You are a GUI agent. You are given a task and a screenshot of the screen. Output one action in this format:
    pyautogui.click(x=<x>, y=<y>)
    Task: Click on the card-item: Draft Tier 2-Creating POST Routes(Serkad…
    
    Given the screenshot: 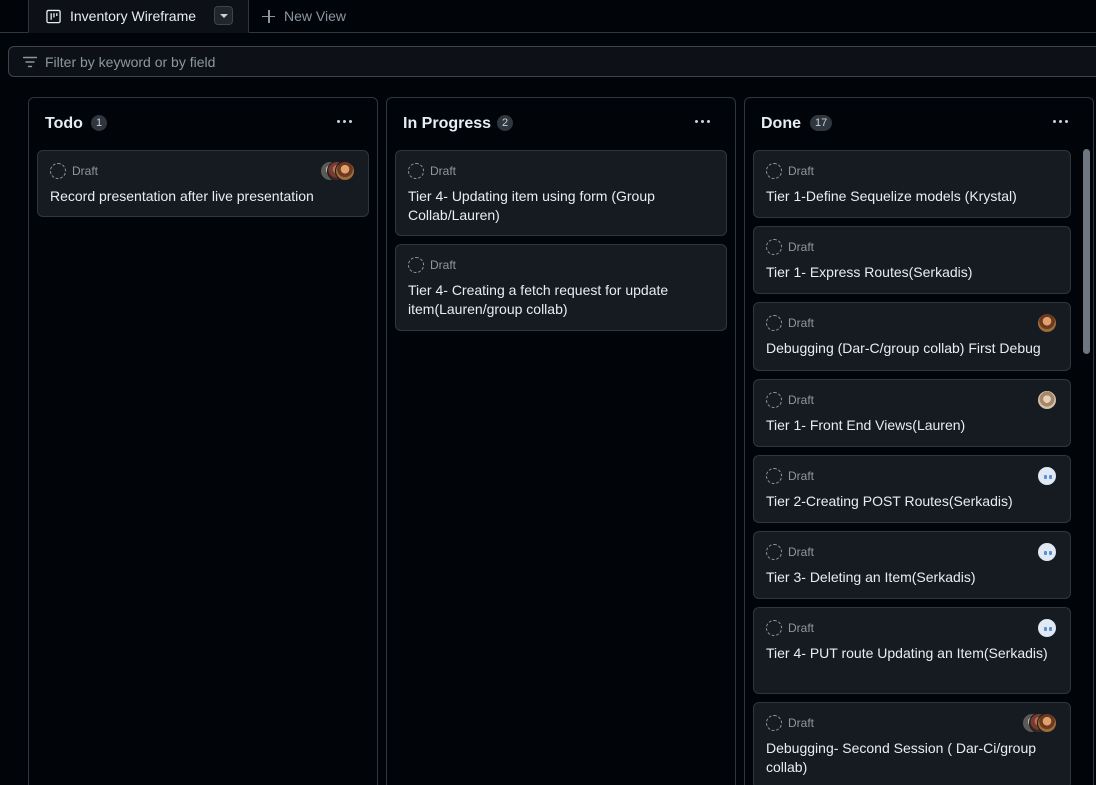 What is the action you would take?
    pyautogui.click(x=912, y=489)
    